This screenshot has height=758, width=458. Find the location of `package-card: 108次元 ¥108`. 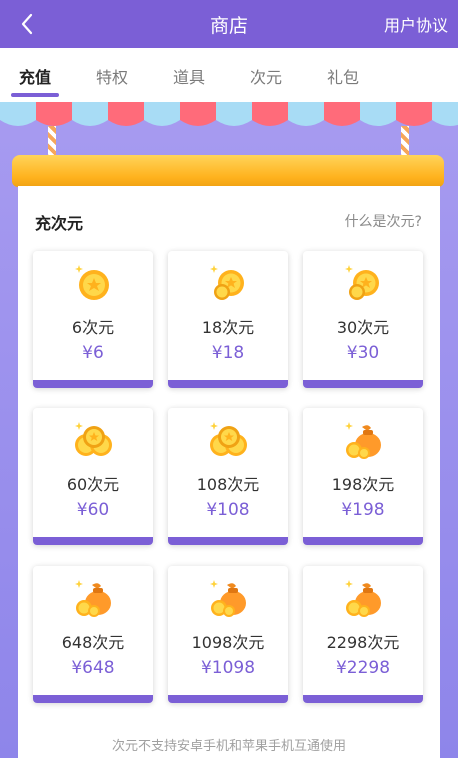

package-card: 108次元 ¥108 is located at coordinates (228, 476).